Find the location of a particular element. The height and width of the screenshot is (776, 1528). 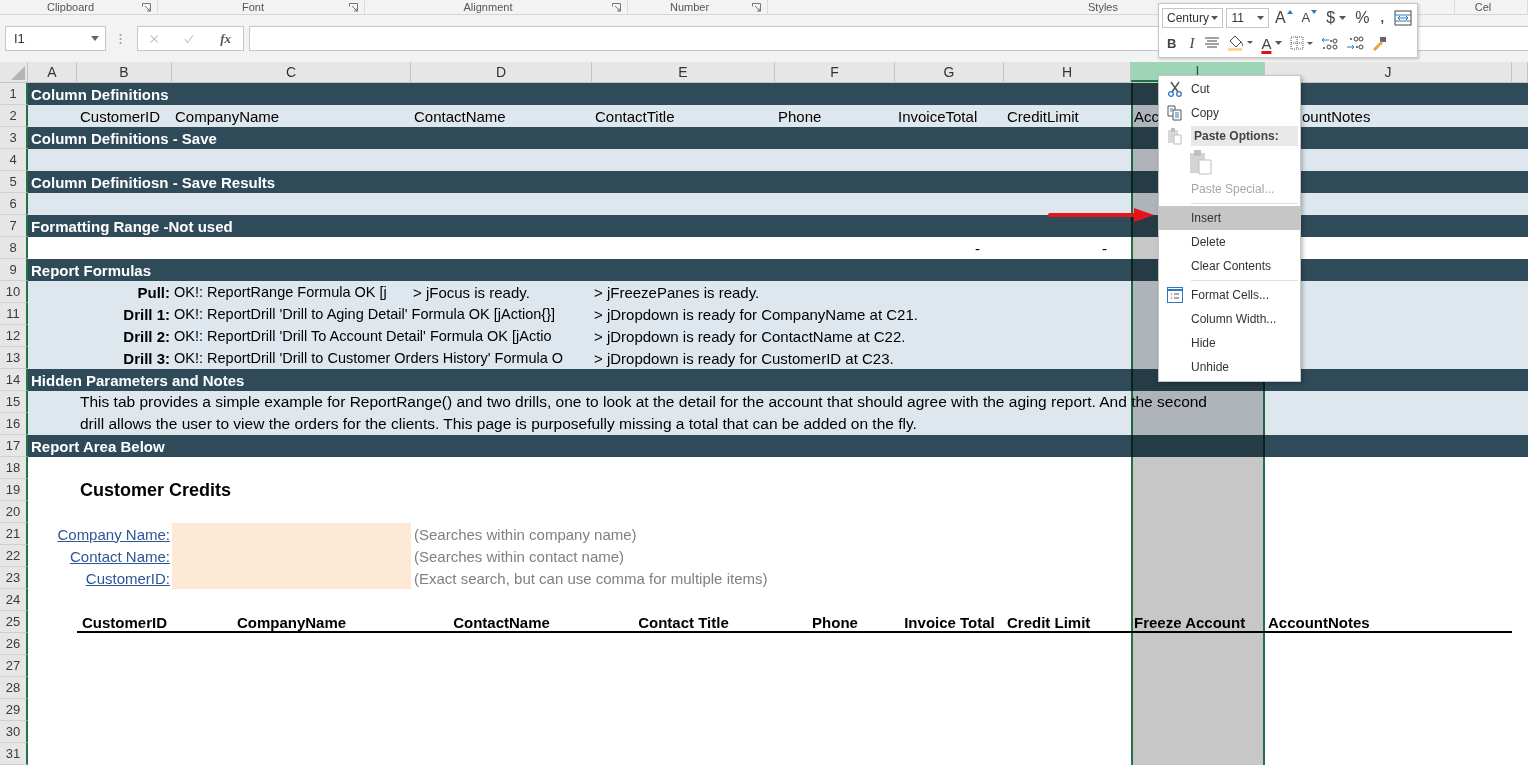

row-number: 23 is located at coordinates (14, 578).